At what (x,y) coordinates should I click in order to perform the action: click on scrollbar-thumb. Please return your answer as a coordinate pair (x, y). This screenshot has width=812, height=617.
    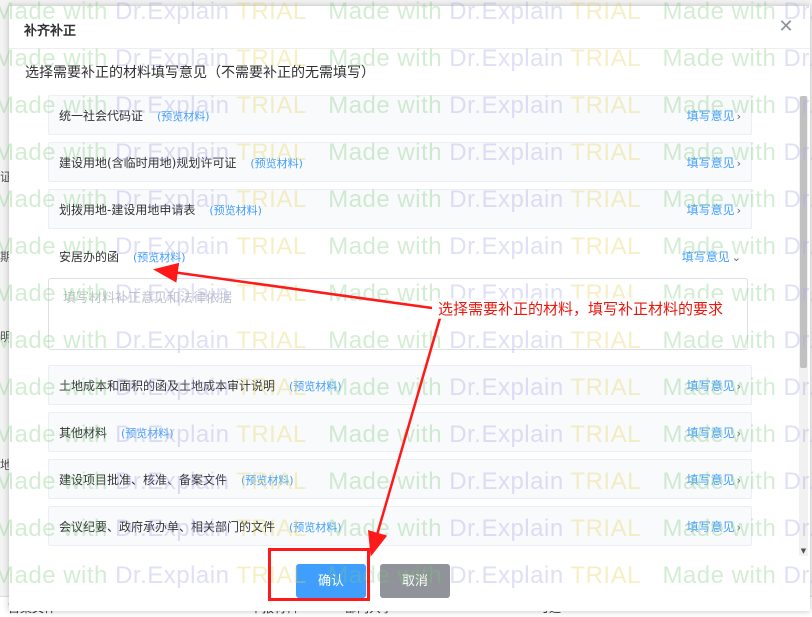
    Looking at the image, I should click on (803, 232).